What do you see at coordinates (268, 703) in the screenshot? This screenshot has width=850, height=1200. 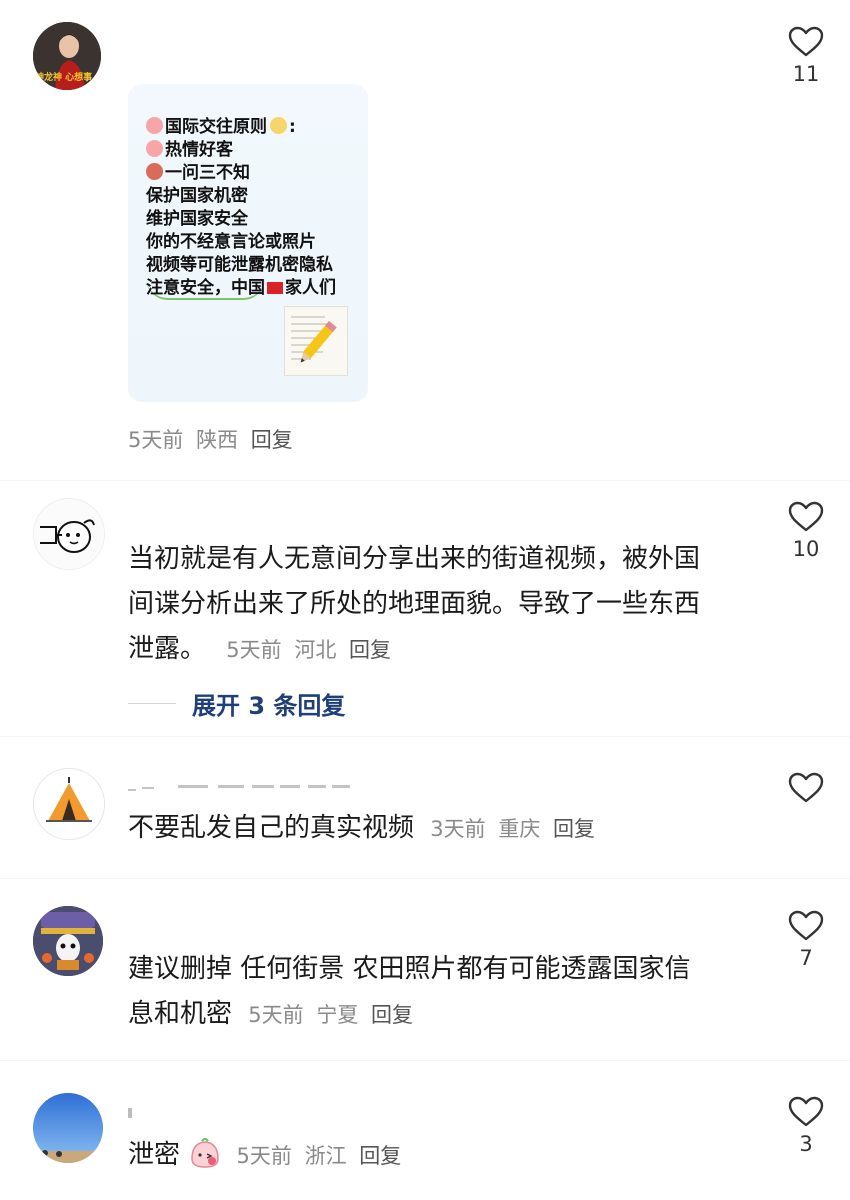 I see `expand-replies-label: 展开 3 条回复` at bounding box center [268, 703].